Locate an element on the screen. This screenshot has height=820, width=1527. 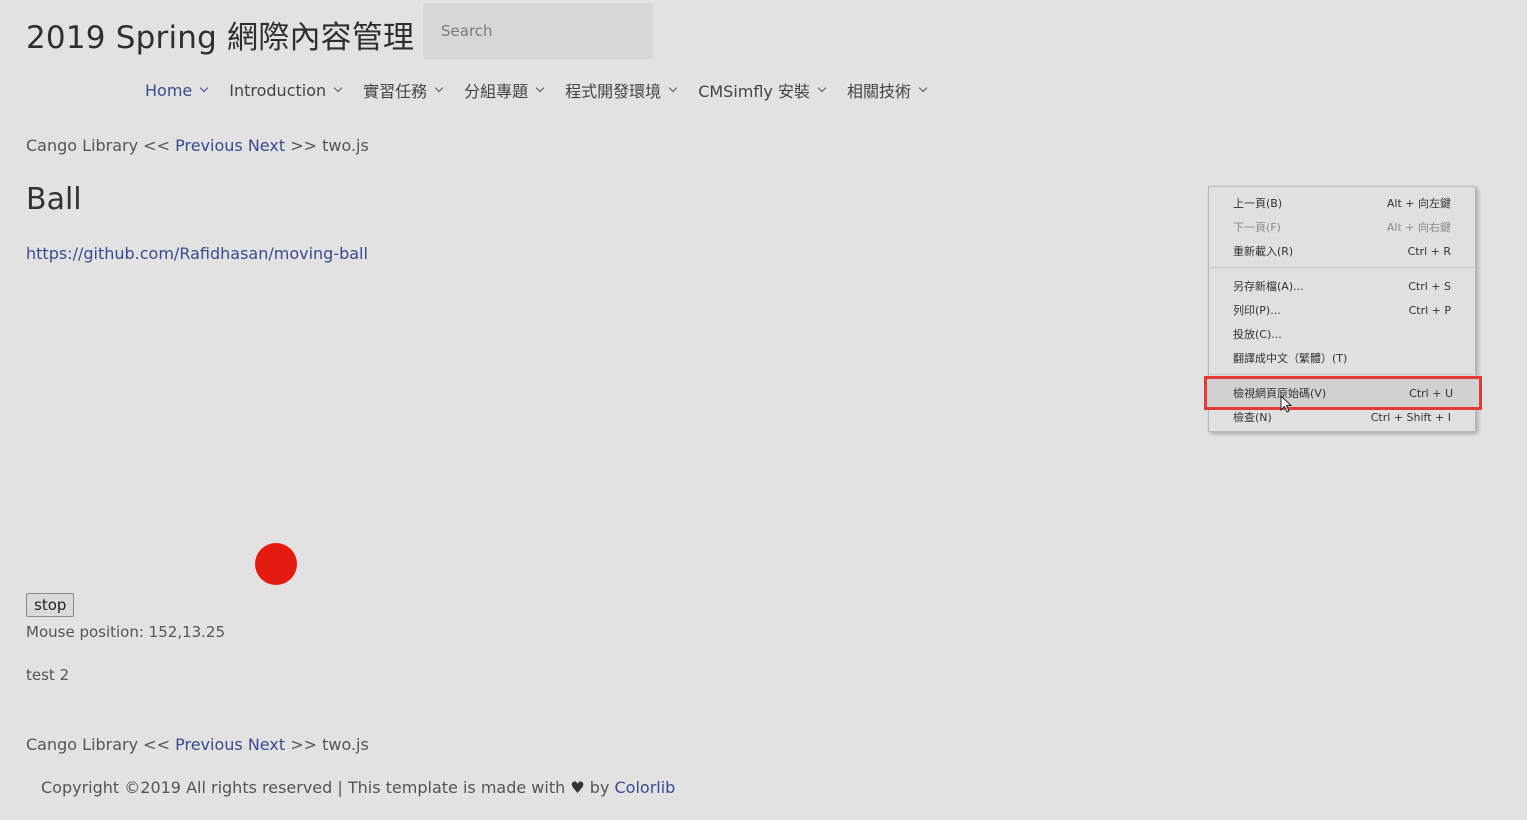
nav-item-dev-env: 程式開發環境 is located at coordinates (621, 90).